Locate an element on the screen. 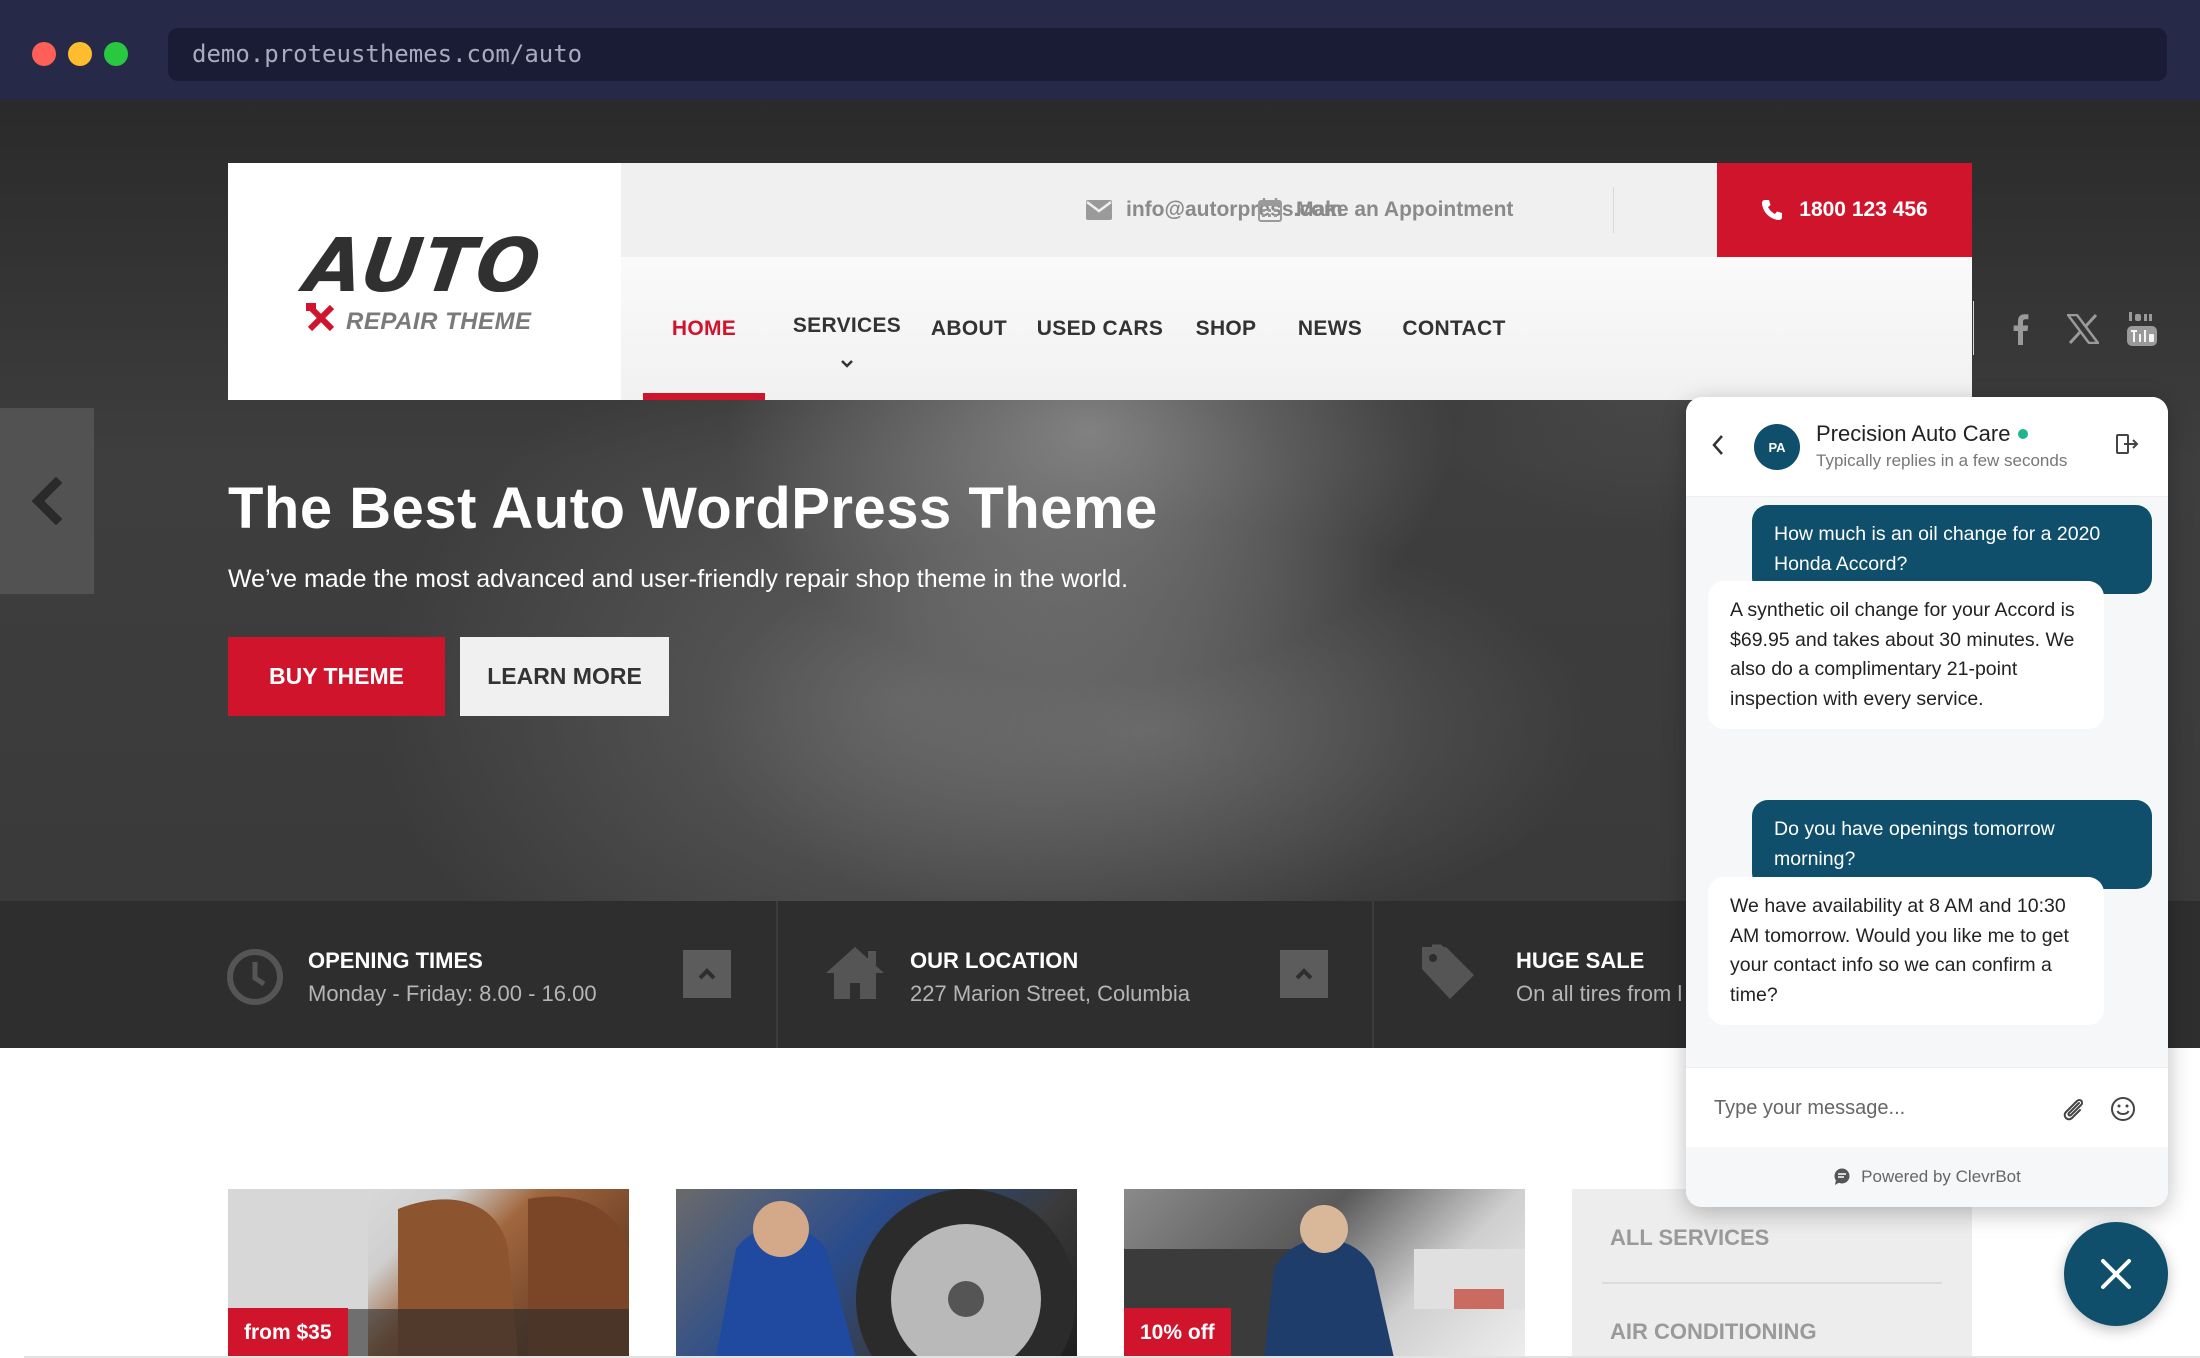 This screenshot has height=1358, width=2200. phone-button: 1800 123 456 is located at coordinates (1844, 210).